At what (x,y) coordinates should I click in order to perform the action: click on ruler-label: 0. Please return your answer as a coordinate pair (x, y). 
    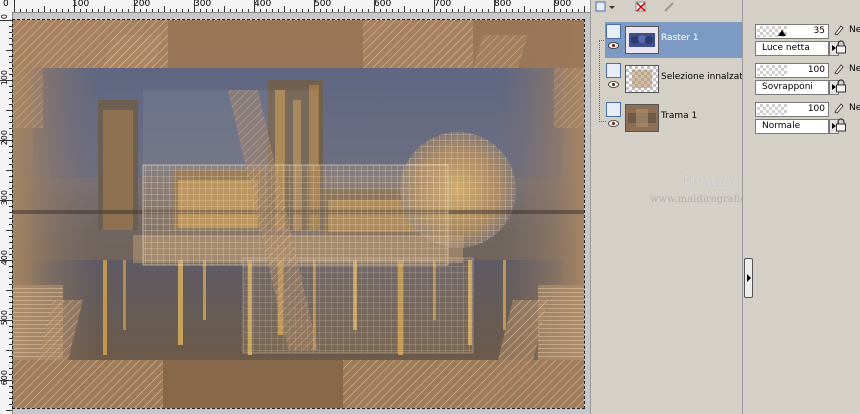
    Looking at the image, I should click on (4, 17).